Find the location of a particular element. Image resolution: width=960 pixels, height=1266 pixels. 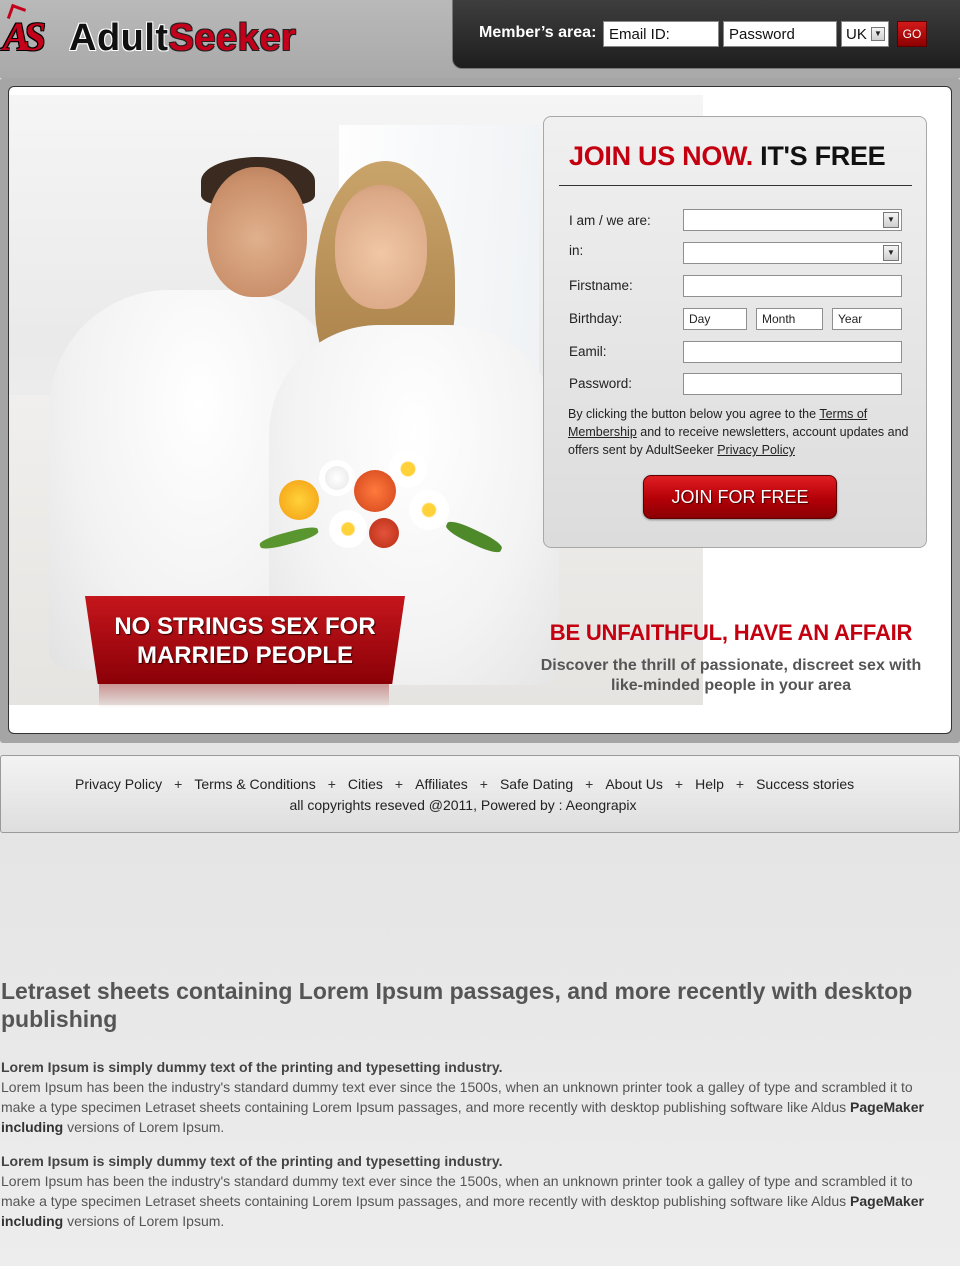

footer-link-about: About Us is located at coordinates (634, 784).